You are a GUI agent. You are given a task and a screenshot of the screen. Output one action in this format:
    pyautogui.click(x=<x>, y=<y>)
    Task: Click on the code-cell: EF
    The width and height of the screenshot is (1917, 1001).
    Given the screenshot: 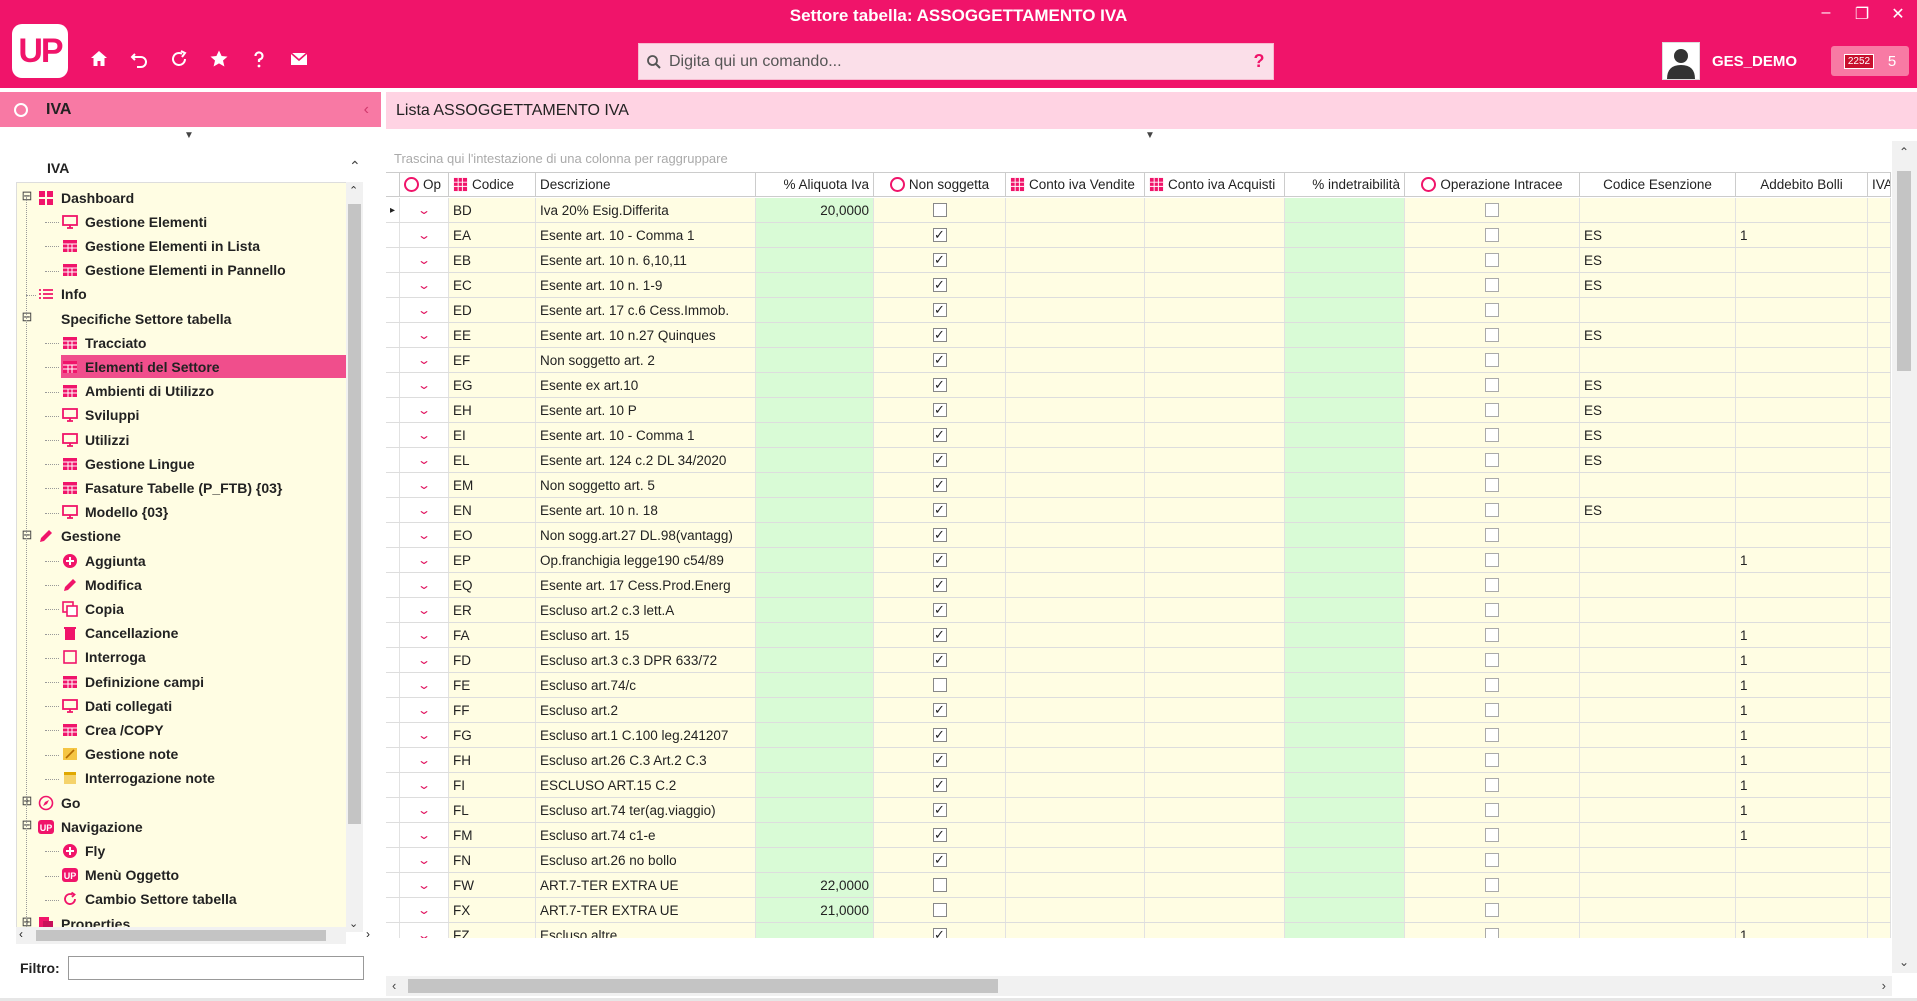 What is the action you would take?
    pyautogui.click(x=492, y=360)
    